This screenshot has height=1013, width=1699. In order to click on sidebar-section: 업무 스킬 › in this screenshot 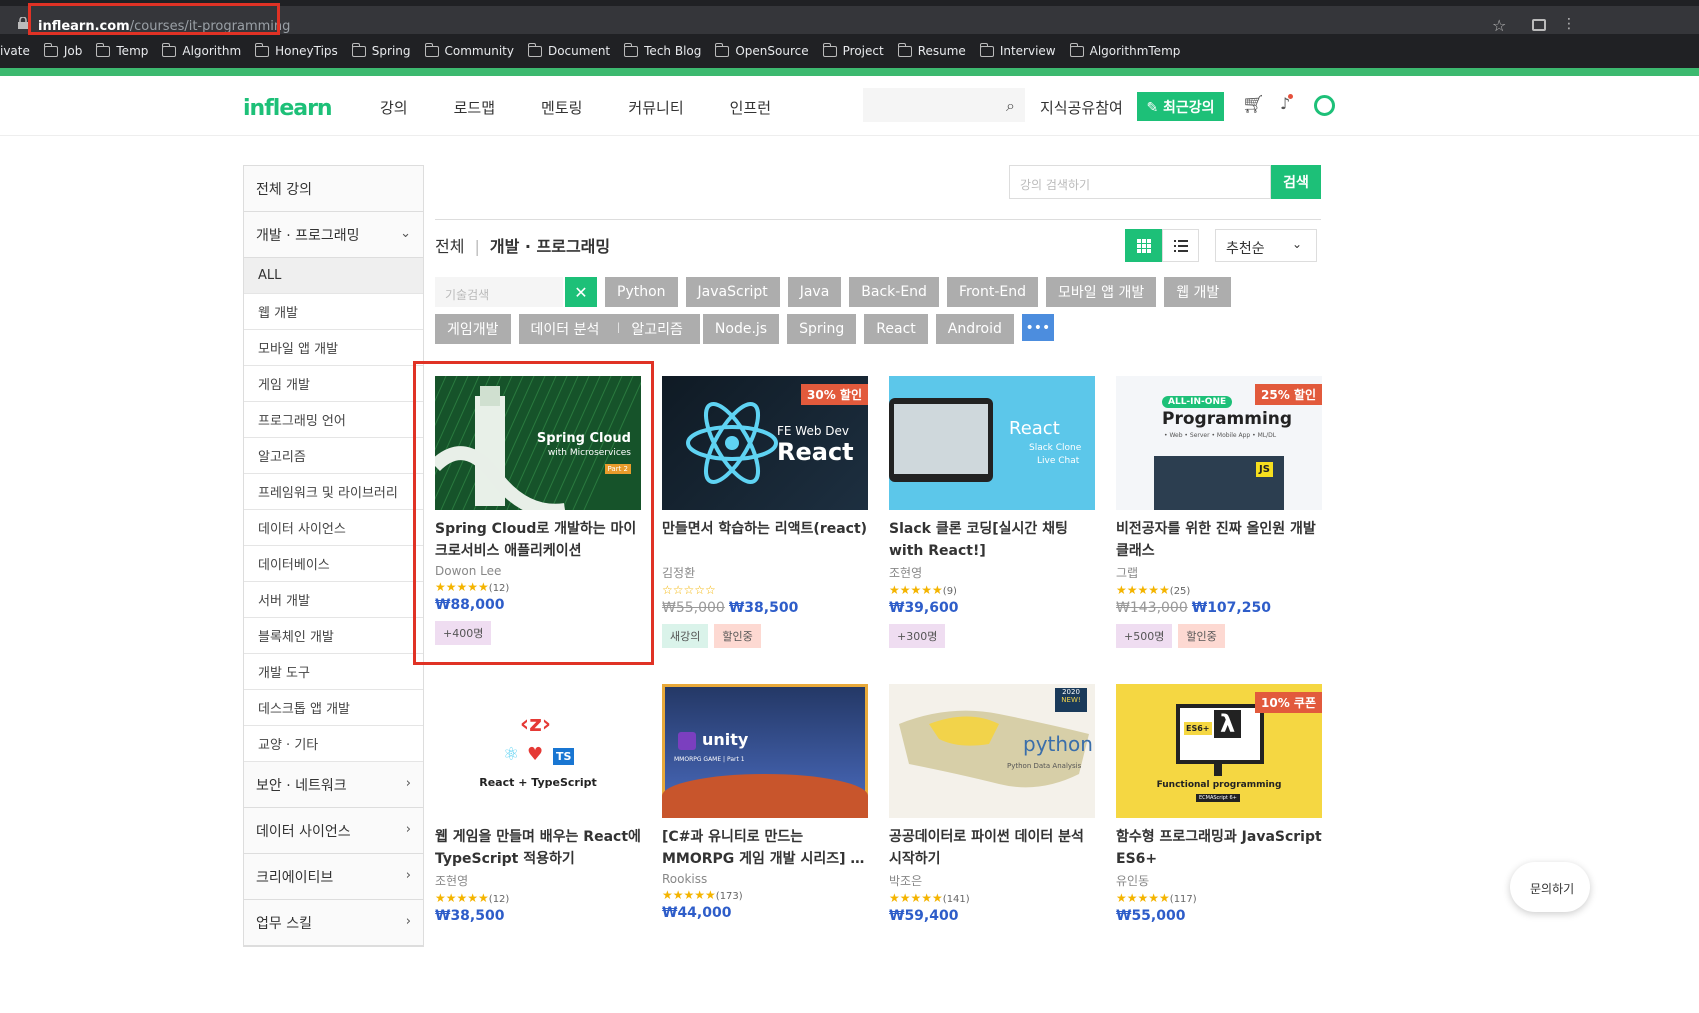, I will do `click(333, 923)`.